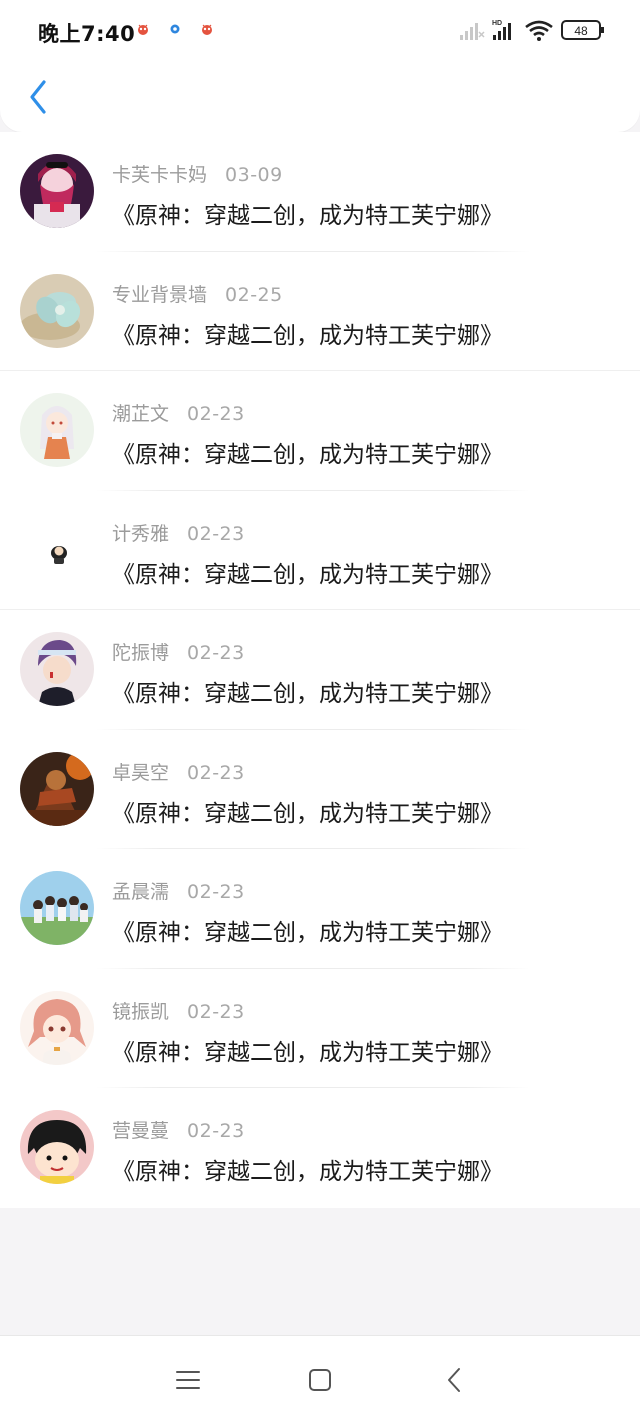 This screenshot has width=640, height=1422. I want to click on list-item: 孟晨濡 02-23 《原神：穿越二创，成为特工芙宁娜》, so click(320, 909).